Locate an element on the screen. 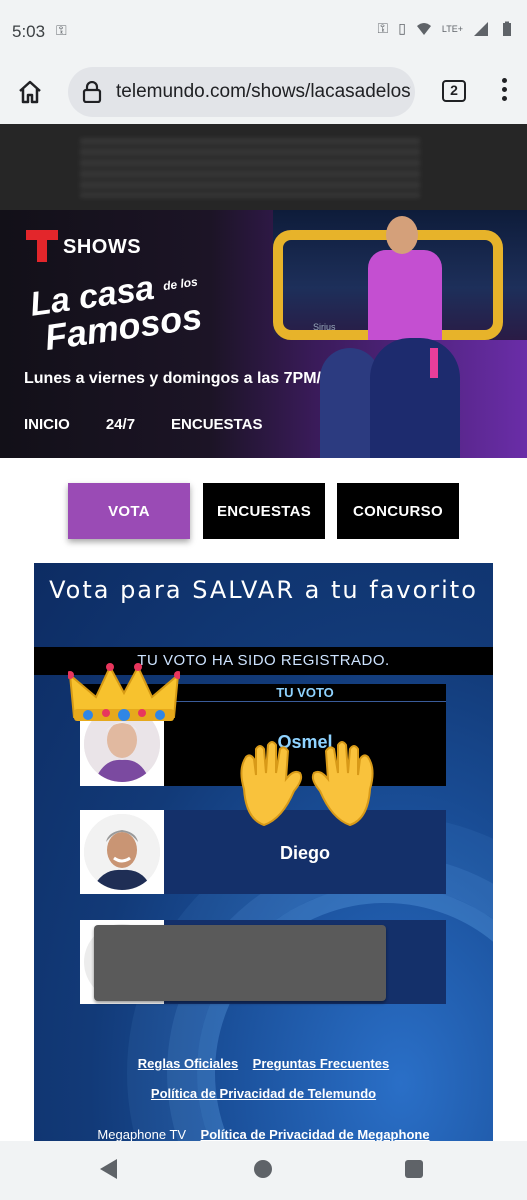 This screenshot has width=527, height=1200. tab-vota: VOTA is located at coordinates (129, 511).